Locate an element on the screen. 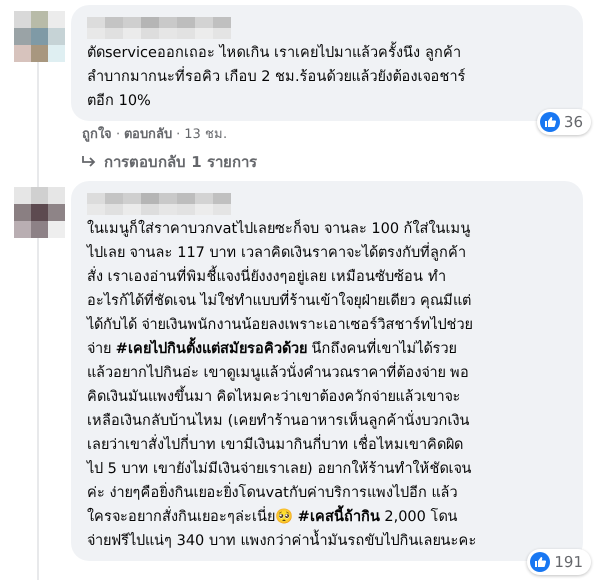 The image size is (600, 581). reaction-count: 191 is located at coordinates (559, 561).